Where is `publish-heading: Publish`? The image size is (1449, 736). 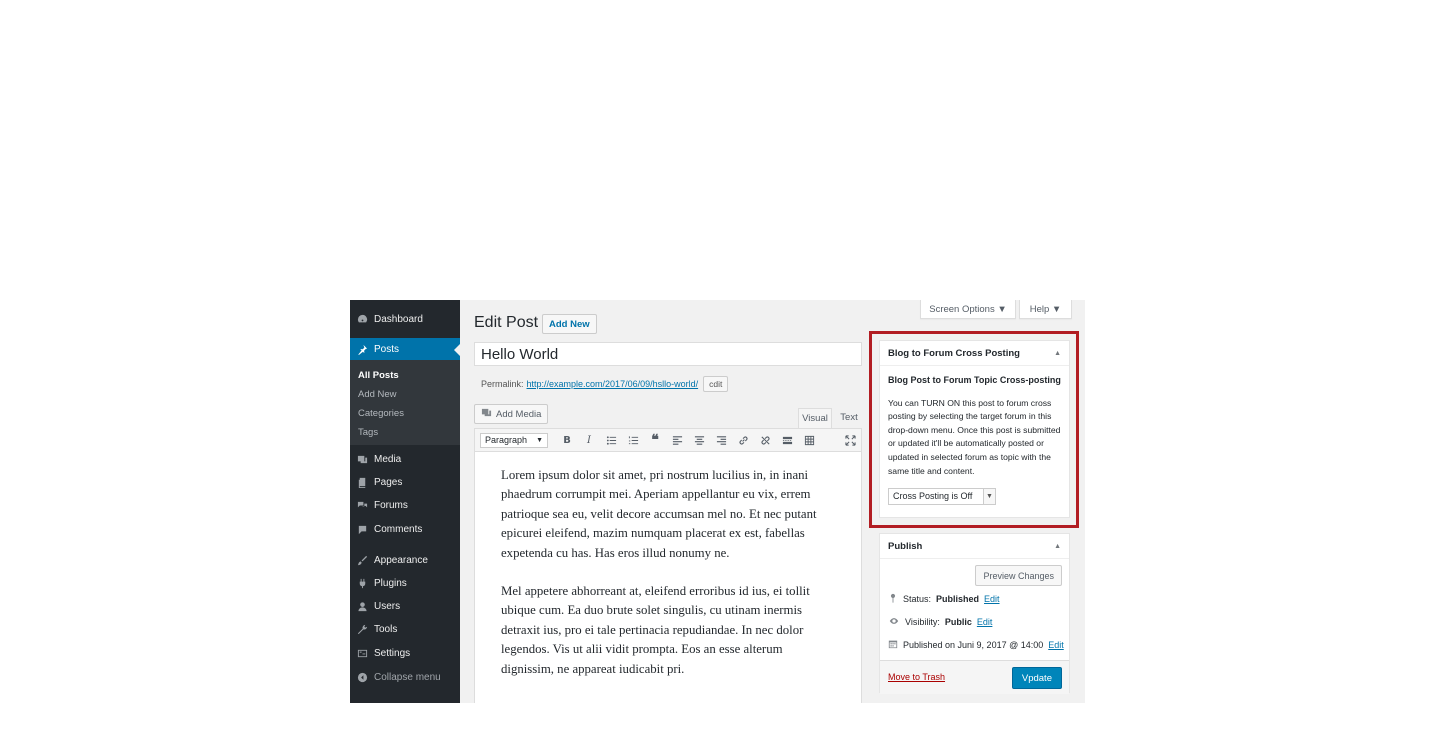 publish-heading: Publish is located at coordinates (905, 546).